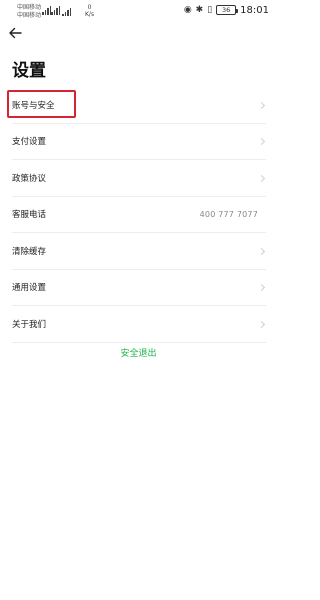  Describe the element at coordinates (138, 11) in the screenshot. I see `status-bar: 中国移动 中国移动 0 K/s ◉ ✱ ▯ 36 18:01` at that location.